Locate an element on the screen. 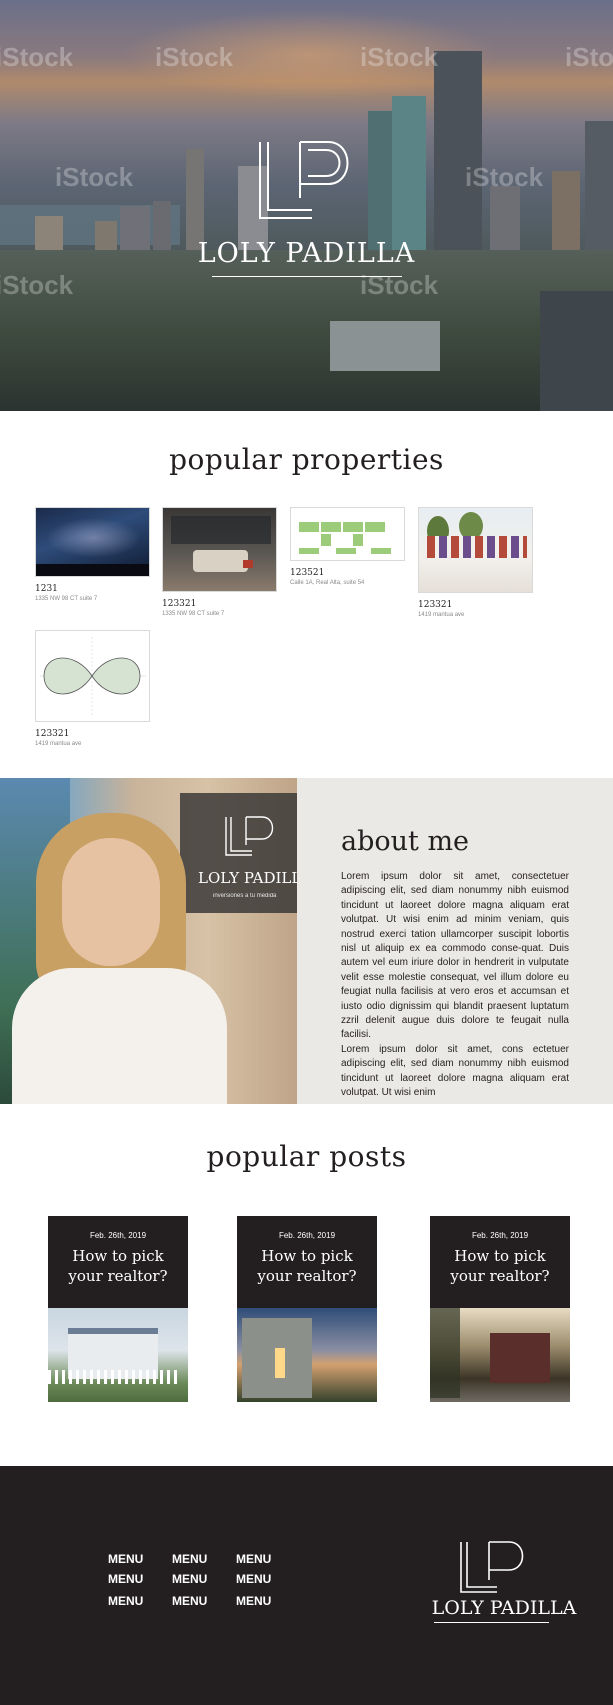 The height and width of the screenshot is (1705, 613). properties-title: popular properties is located at coordinates (306, 459).